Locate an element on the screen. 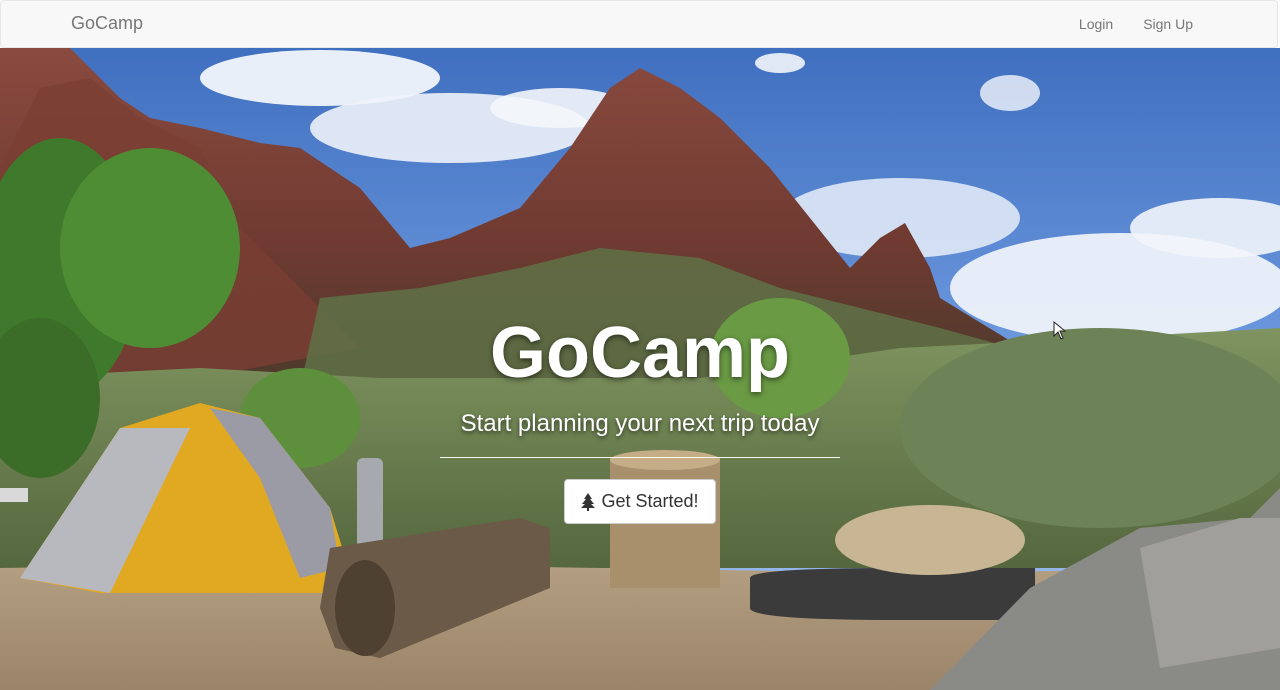 This screenshot has width=1280, height=690. get-started-label: Get Started! is located at coordinates (650, 501).